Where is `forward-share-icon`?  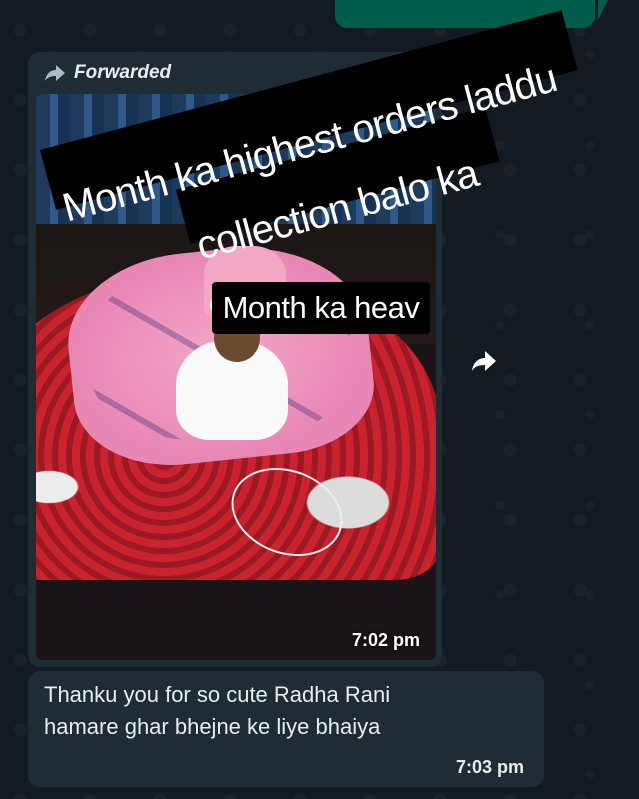
forward-share-icon is located at coordinates (484, 363).